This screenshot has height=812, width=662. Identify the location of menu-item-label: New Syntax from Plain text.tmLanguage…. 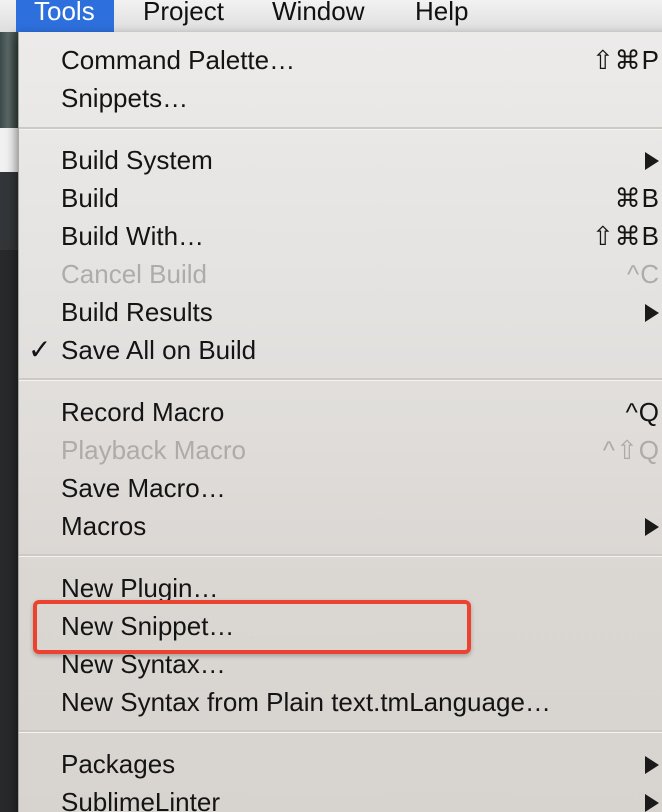
(306, 702).